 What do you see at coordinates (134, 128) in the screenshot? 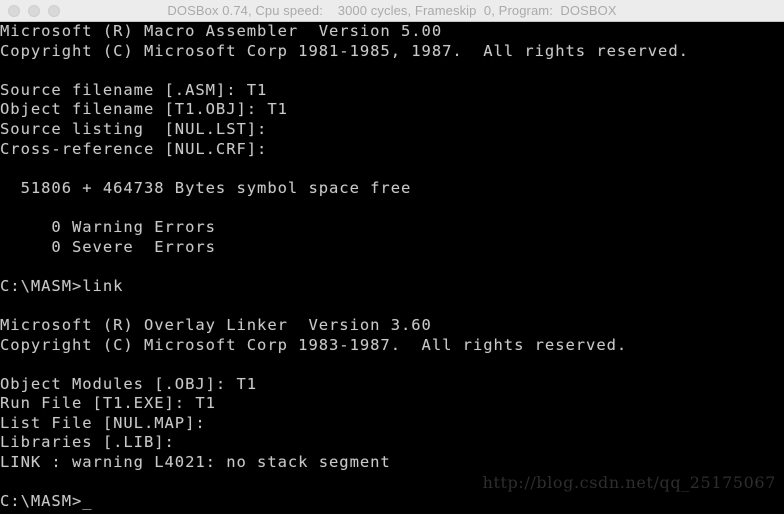
I see `terminal-line: Source listing [NUL.LST]:` at bounding box center [134, 128].